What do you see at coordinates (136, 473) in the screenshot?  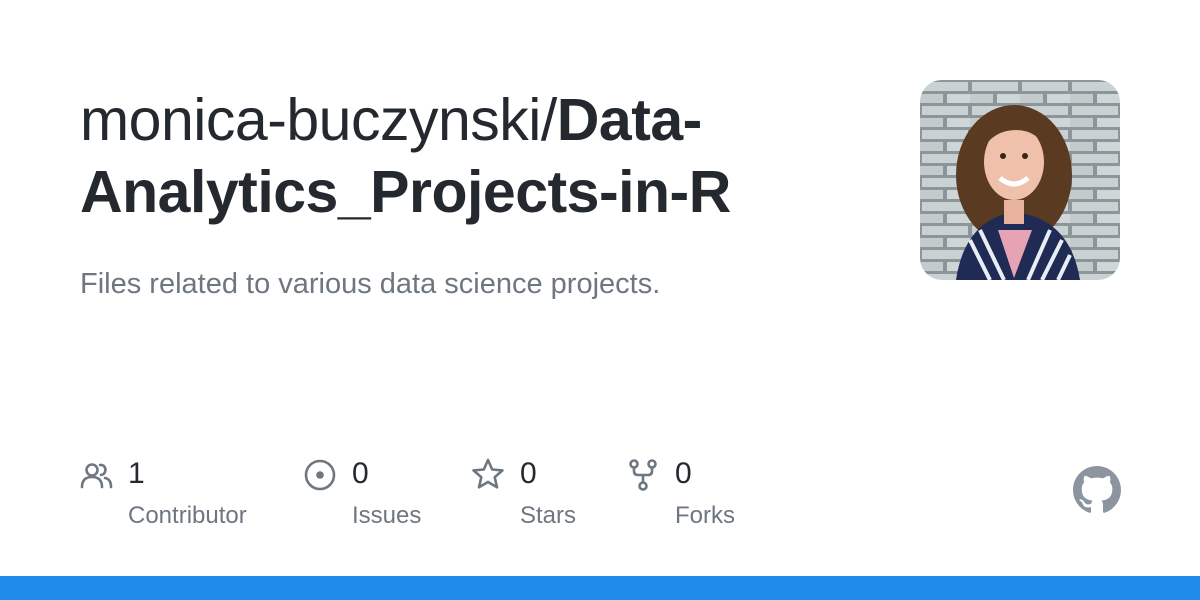 I see `contributors-count: 1` at bounding box center [136, 473].